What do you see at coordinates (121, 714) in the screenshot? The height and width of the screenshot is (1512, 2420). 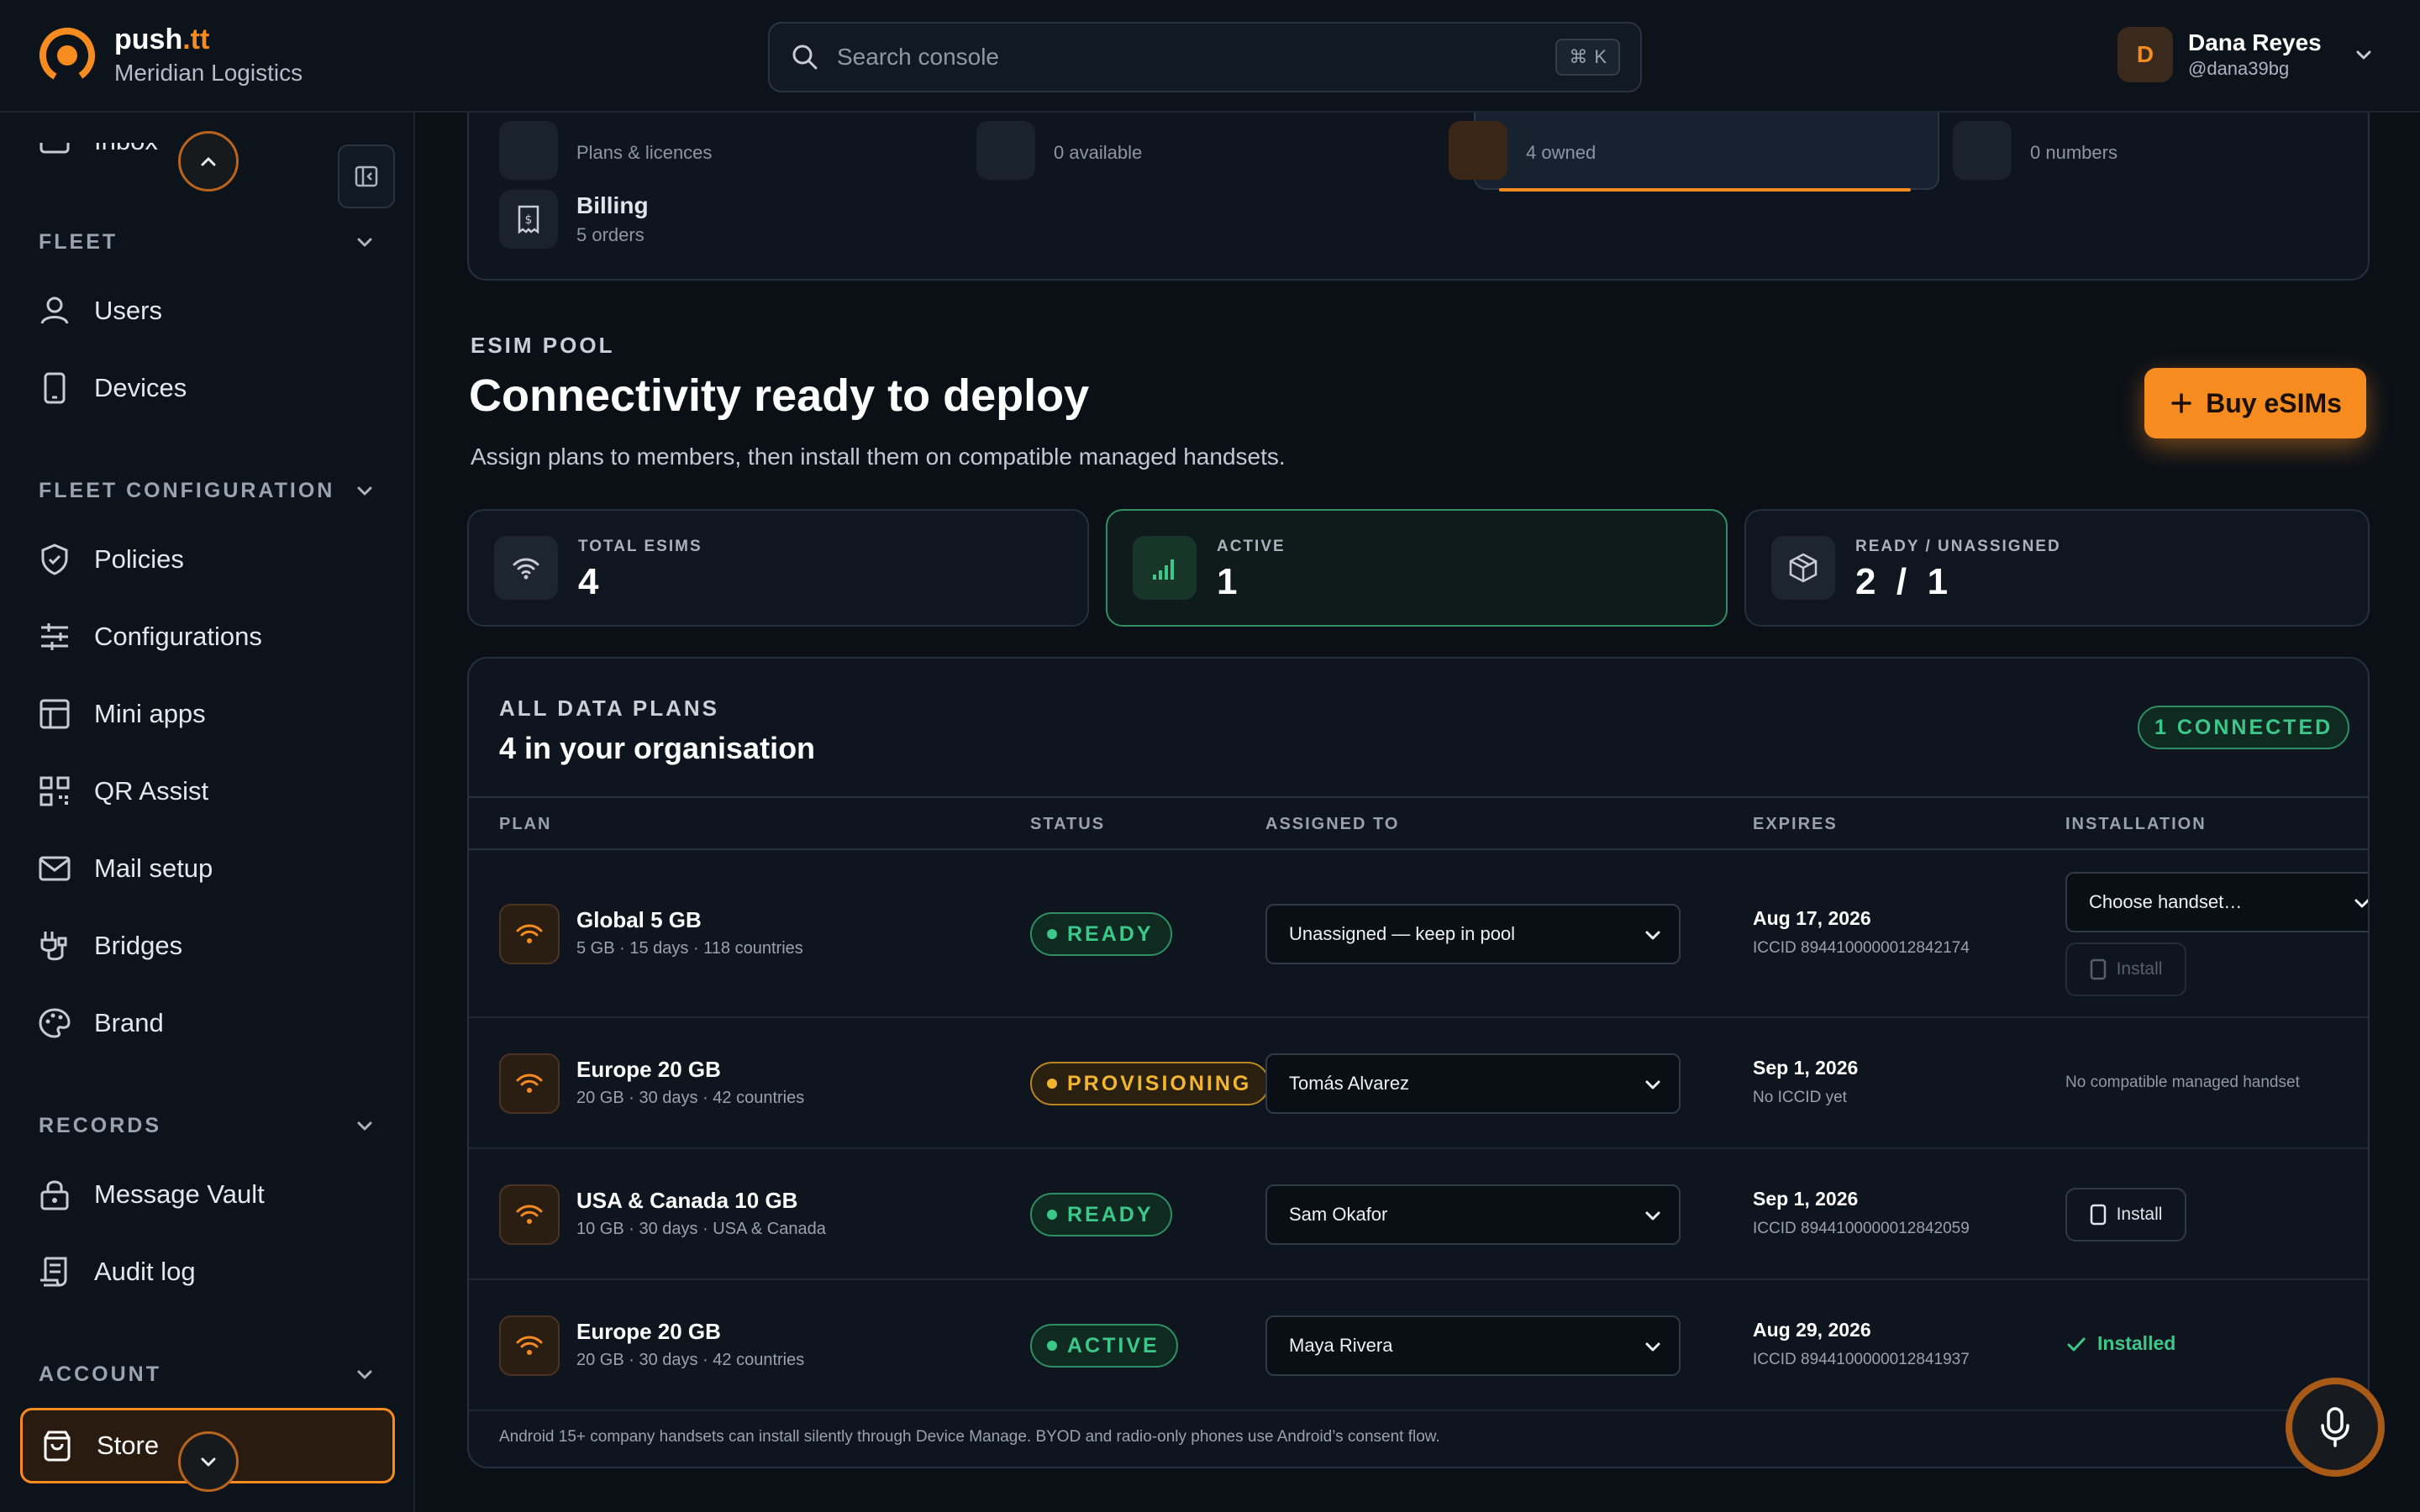 I see `sidebar-item-mini-apps: Mini apps` at bounding box center [121, 714].